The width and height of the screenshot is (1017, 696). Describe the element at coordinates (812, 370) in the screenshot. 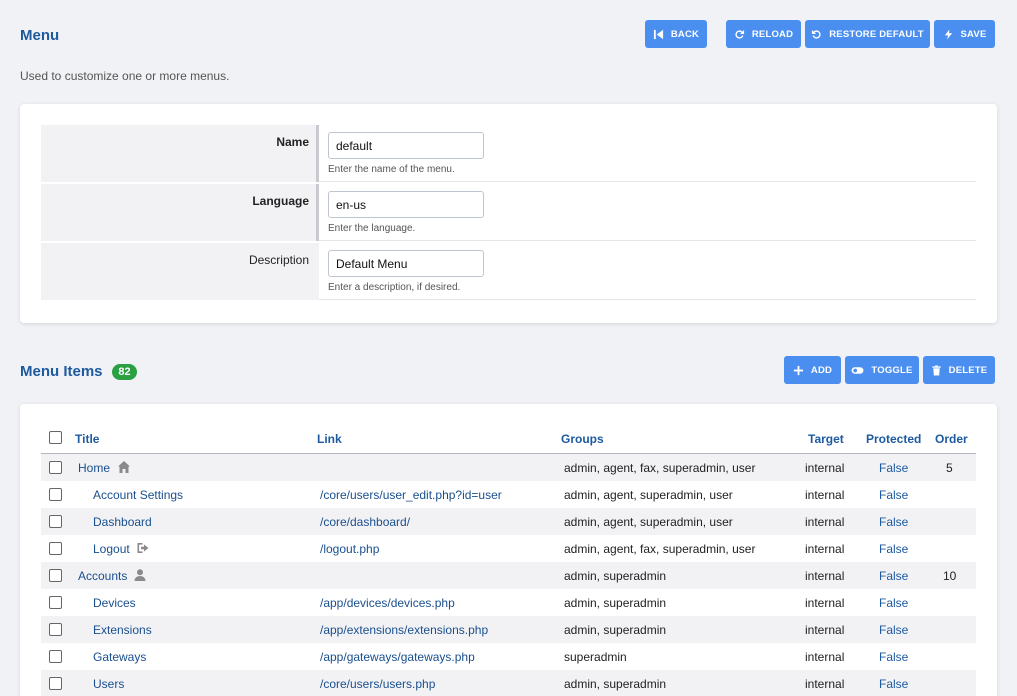

I see `add-button: ADD` at that location.